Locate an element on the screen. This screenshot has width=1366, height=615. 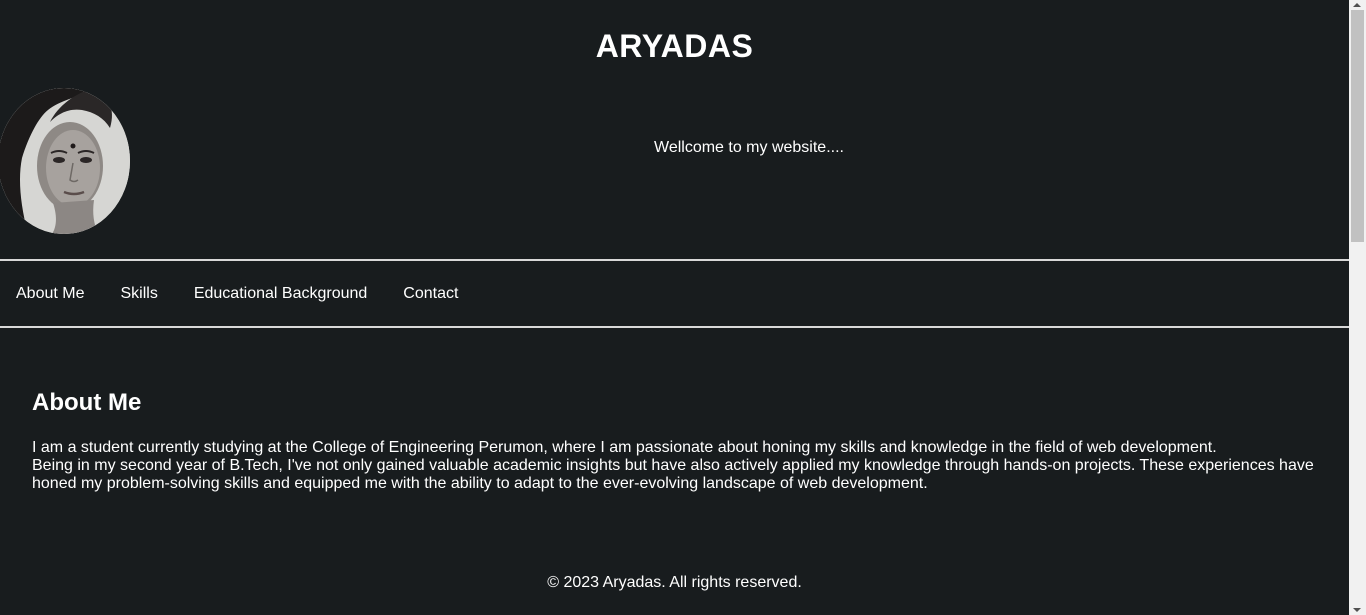
scroll-down-icon is located at coordinates (1357, 610).